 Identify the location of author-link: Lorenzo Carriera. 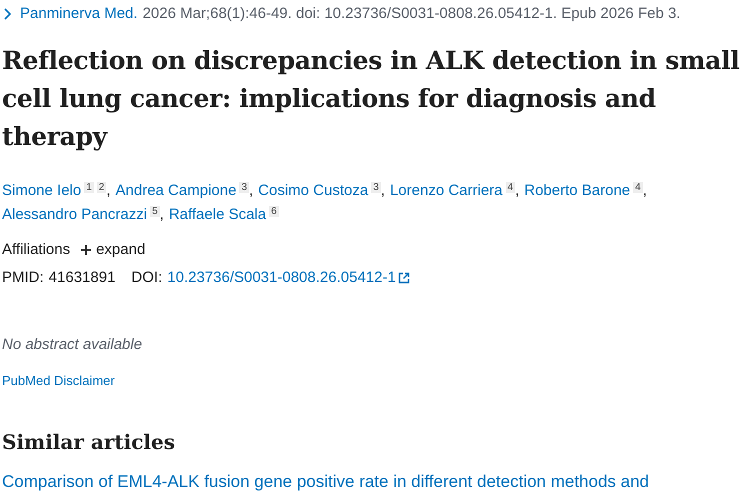
(446, 190).